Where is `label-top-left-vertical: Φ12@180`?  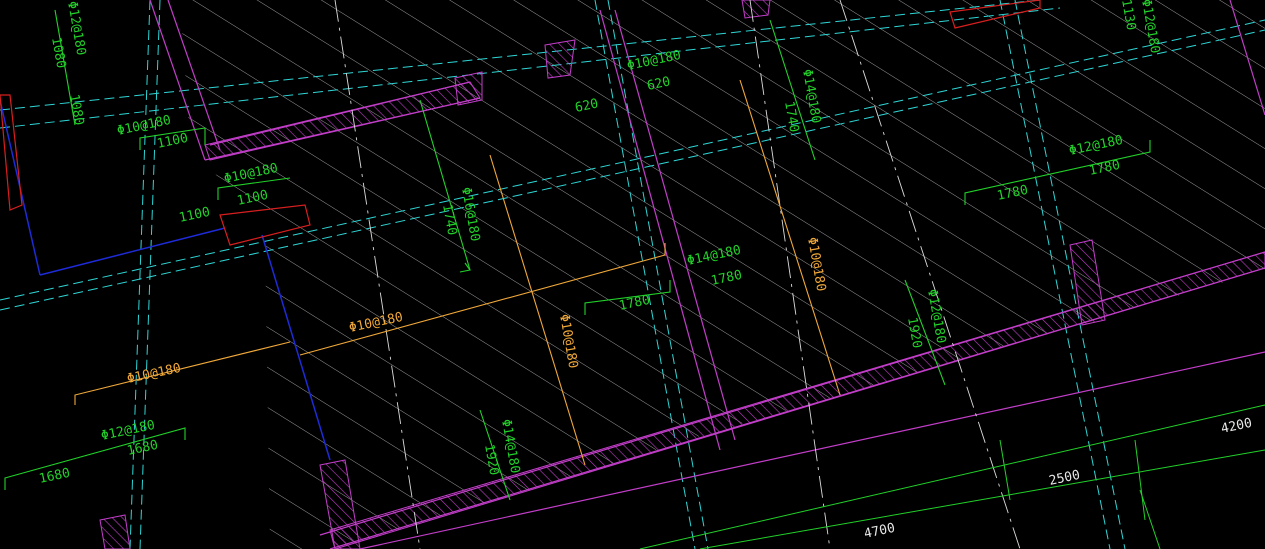 label-top-left-vertical: Φ12@180 is located at coordinates (76, 28).